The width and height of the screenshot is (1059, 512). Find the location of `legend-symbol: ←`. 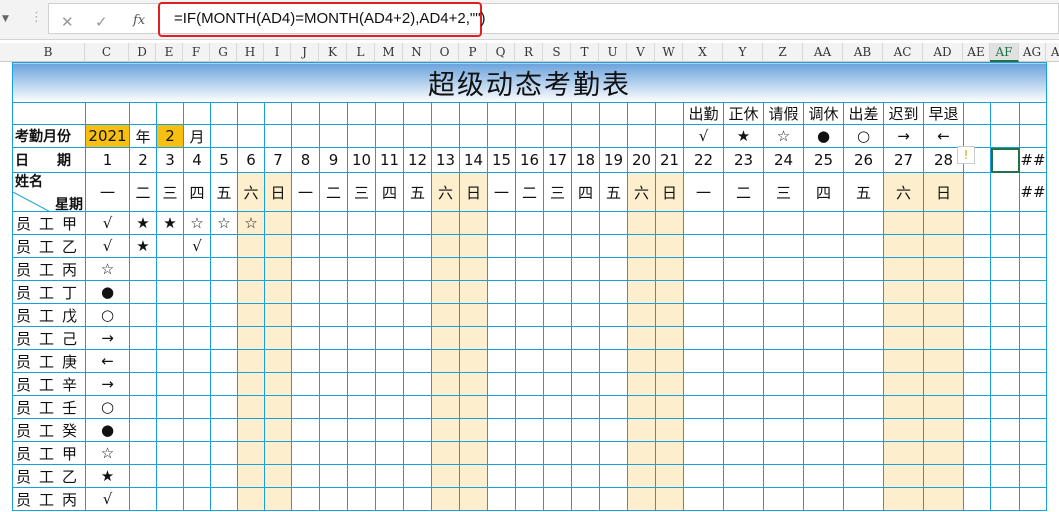

legend-symbol: ← is located at coordinates (943, 136).